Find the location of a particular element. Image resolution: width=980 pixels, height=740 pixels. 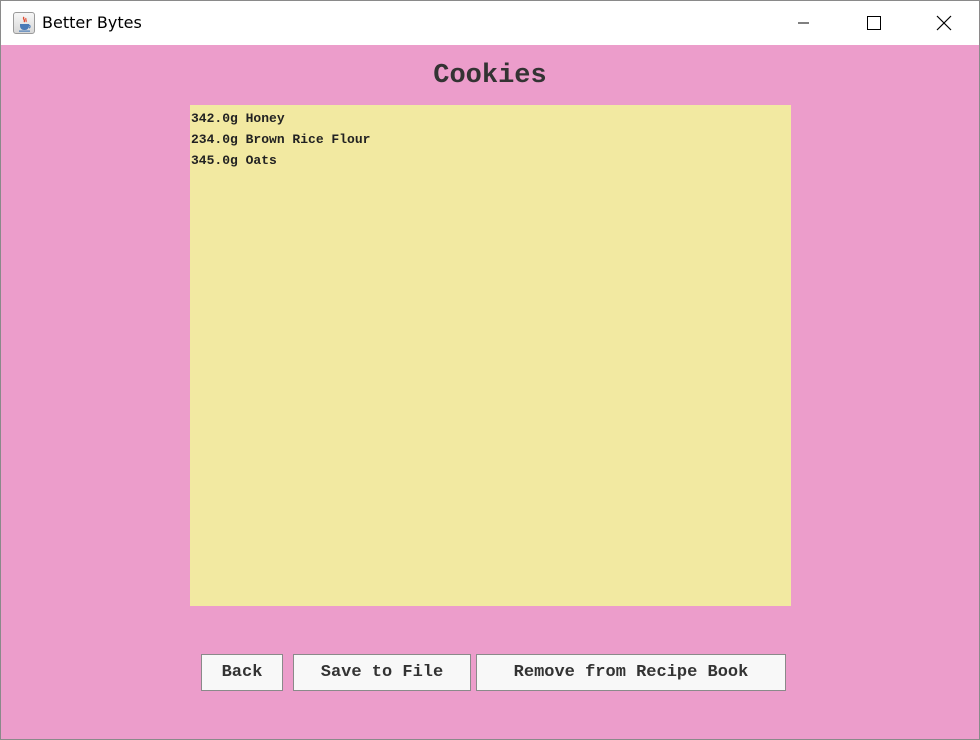

recipe-title: Cookies is located at coordinates (490, 76).